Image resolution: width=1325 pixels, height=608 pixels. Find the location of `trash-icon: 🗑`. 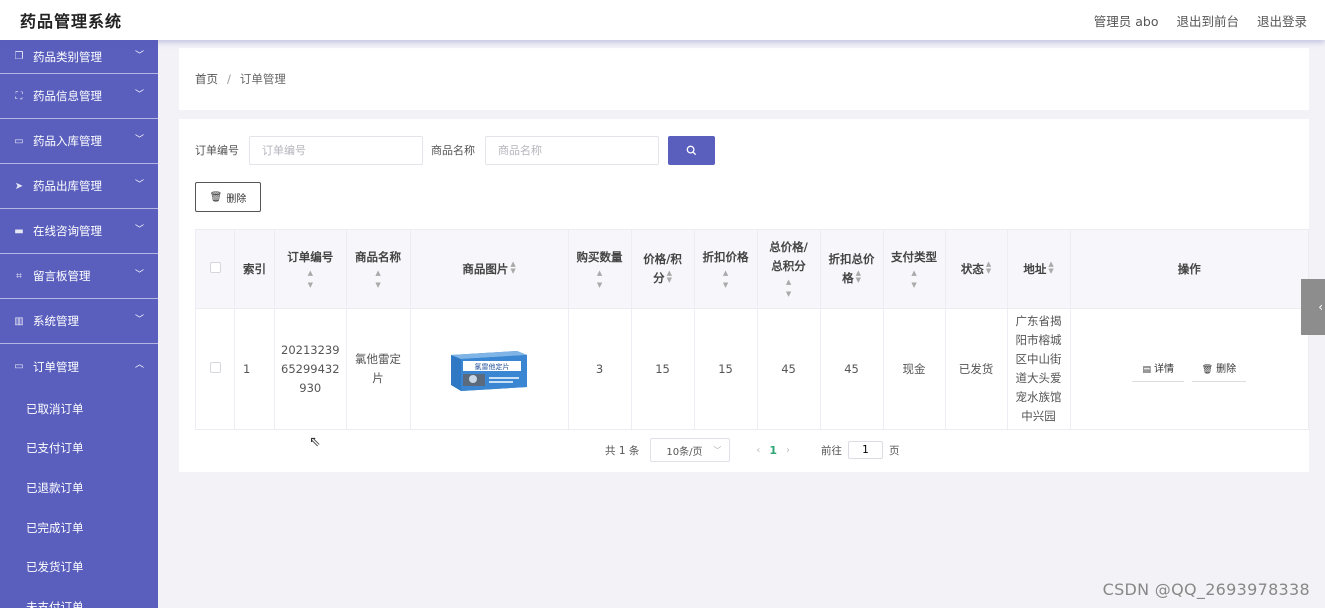

trash-icon: 🗑 is located at coordinates (1207, 369).